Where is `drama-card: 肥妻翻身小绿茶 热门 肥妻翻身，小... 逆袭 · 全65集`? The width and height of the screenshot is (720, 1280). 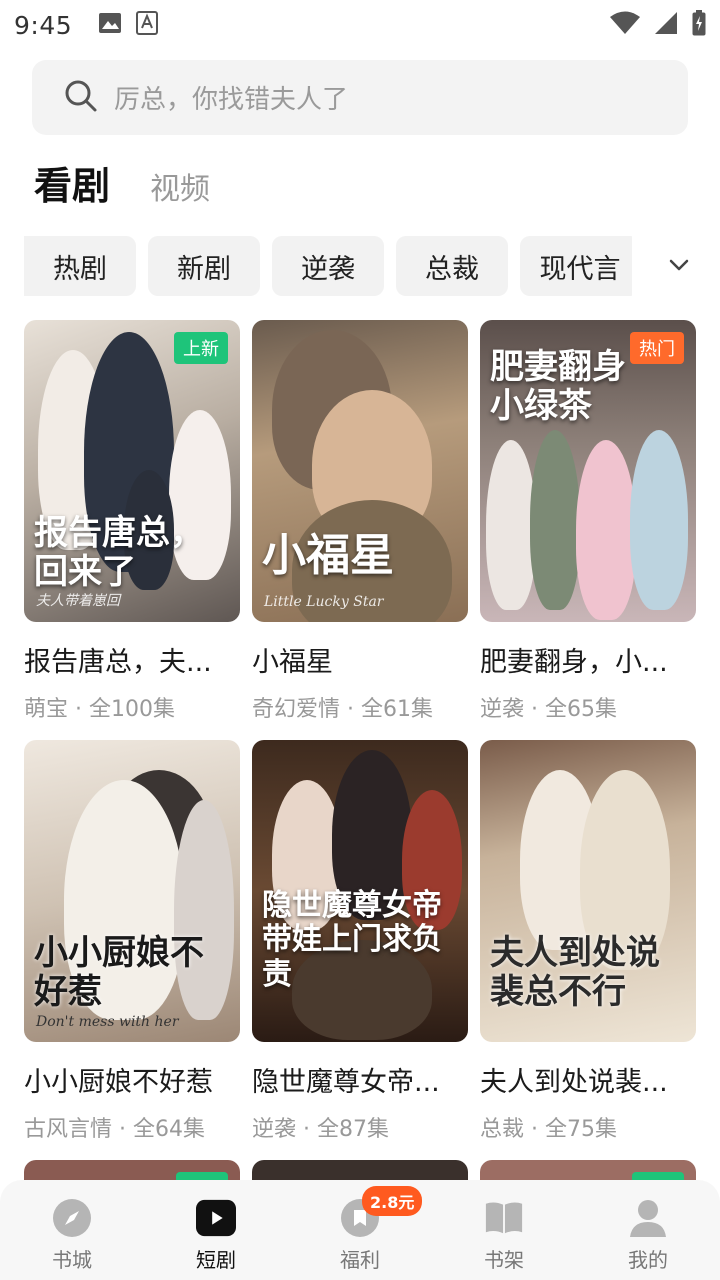 drama-card: 肥妻翻身小绿茶 热门 肥妻翻身，小... 逆袭 · 全65集 is located at coordinates (588, 521).